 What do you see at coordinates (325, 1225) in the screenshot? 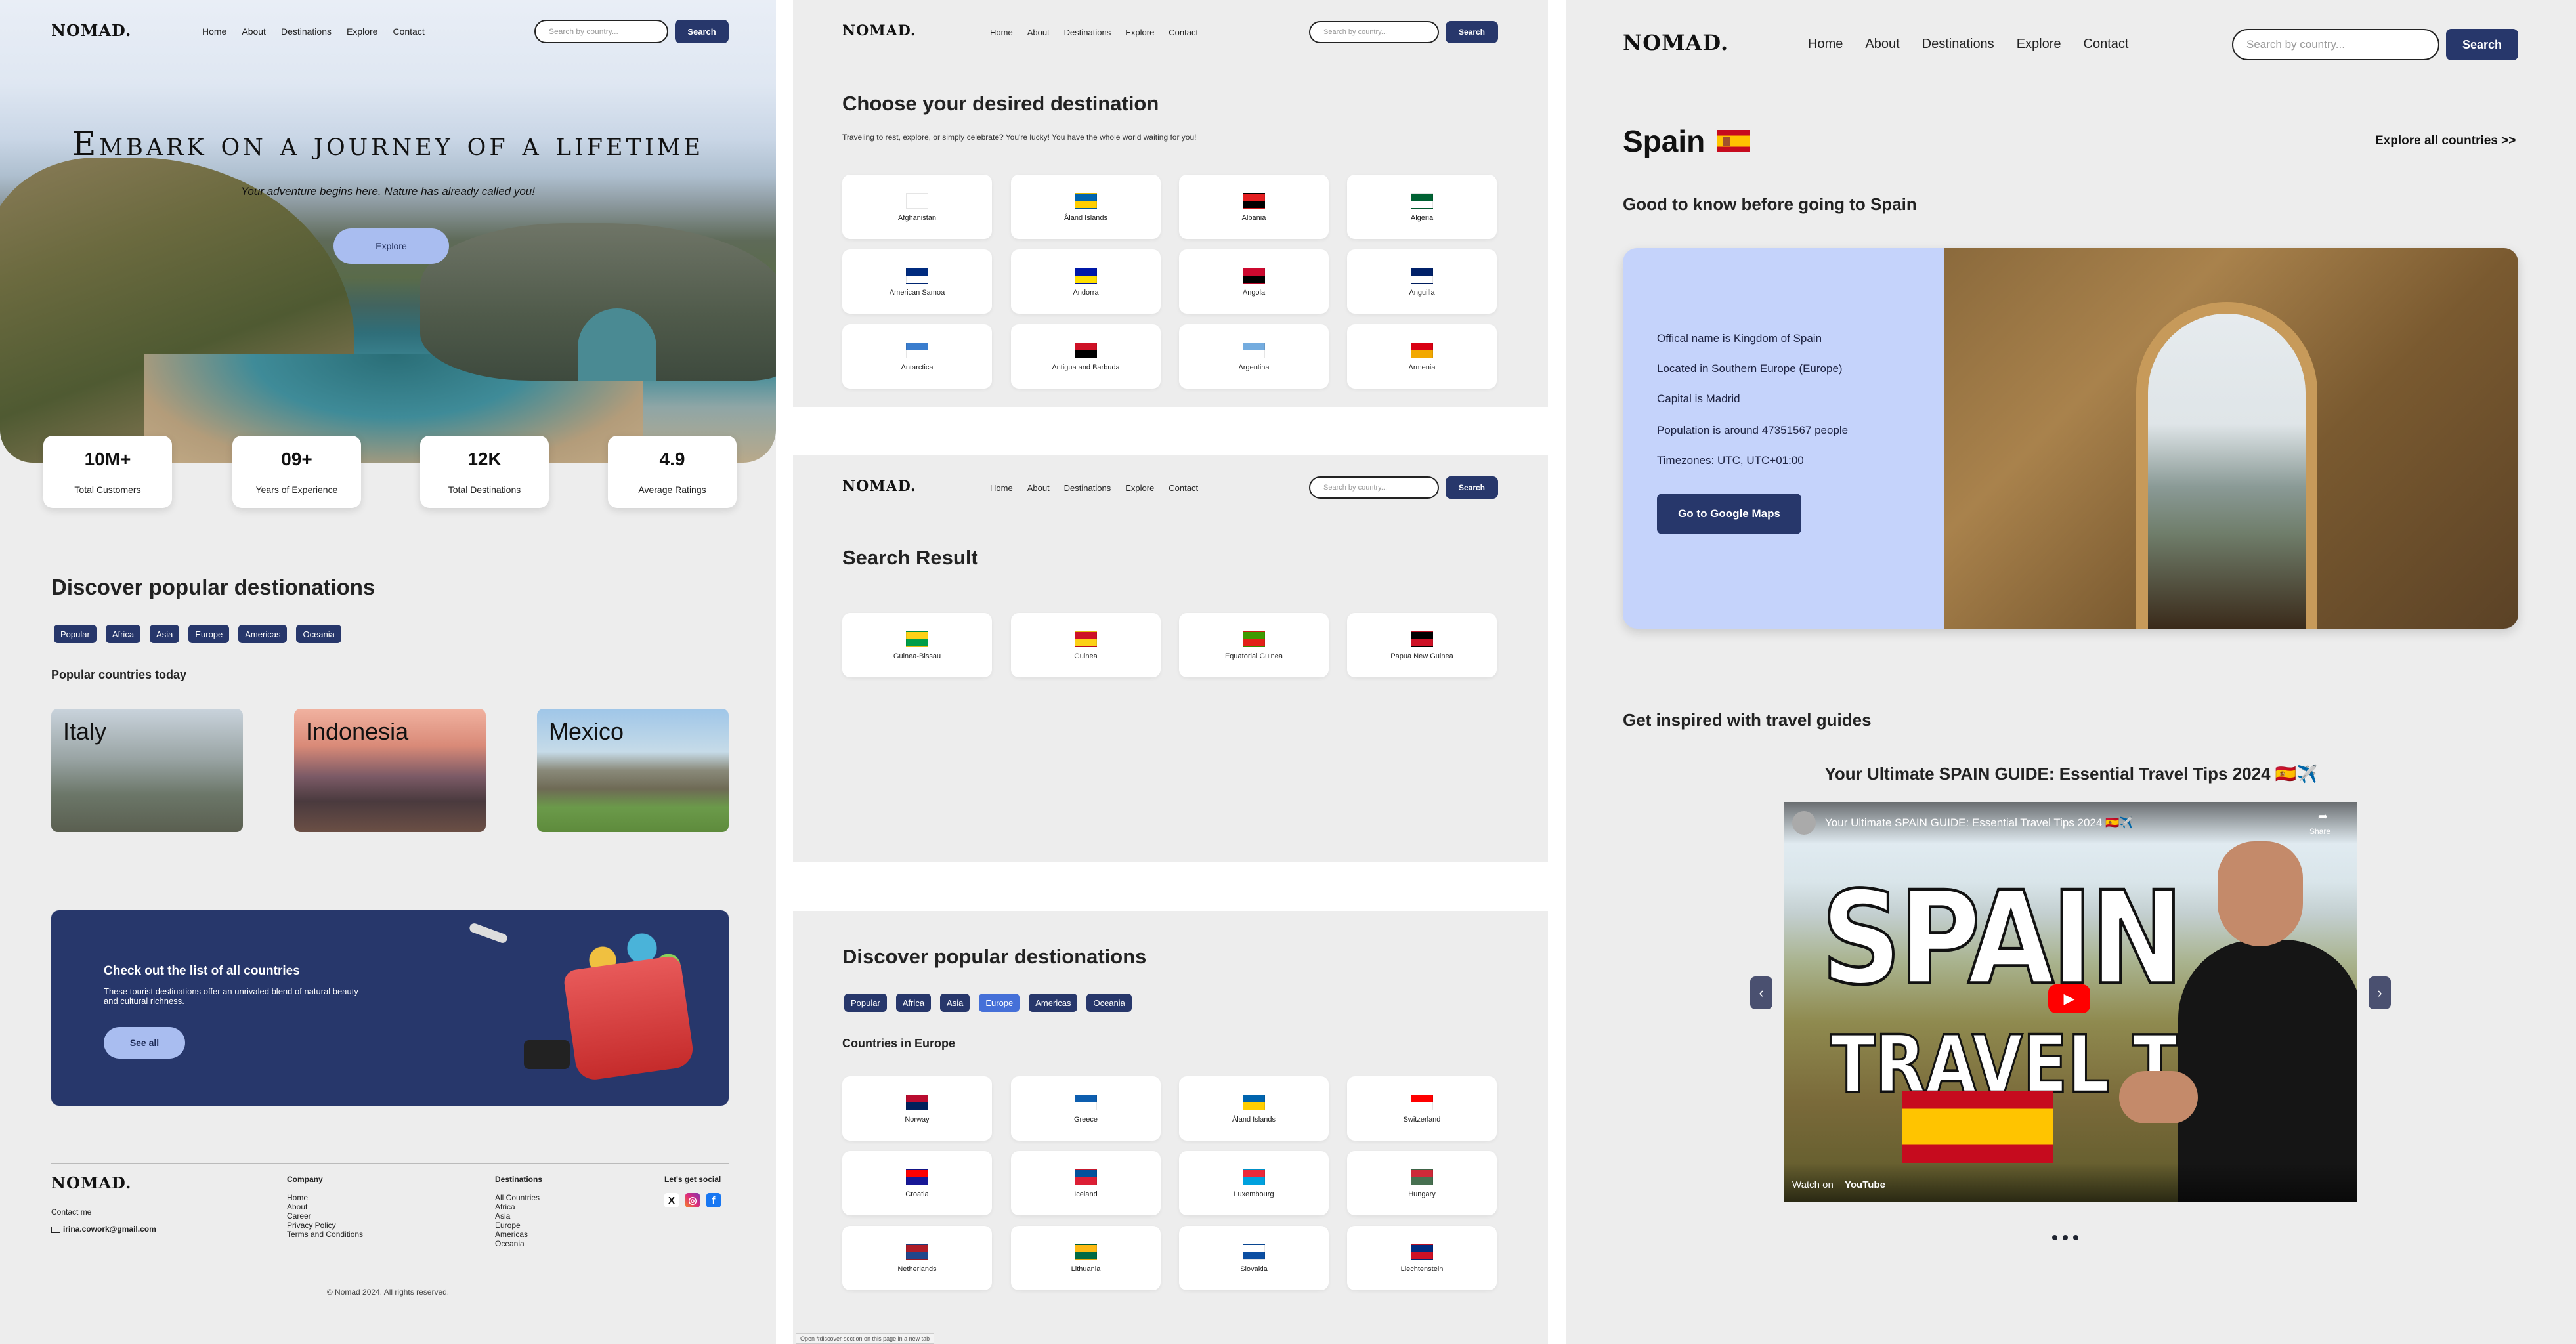
I see `footer-link-privacy: Privacy Policy` at bounding box center [325, 1225].